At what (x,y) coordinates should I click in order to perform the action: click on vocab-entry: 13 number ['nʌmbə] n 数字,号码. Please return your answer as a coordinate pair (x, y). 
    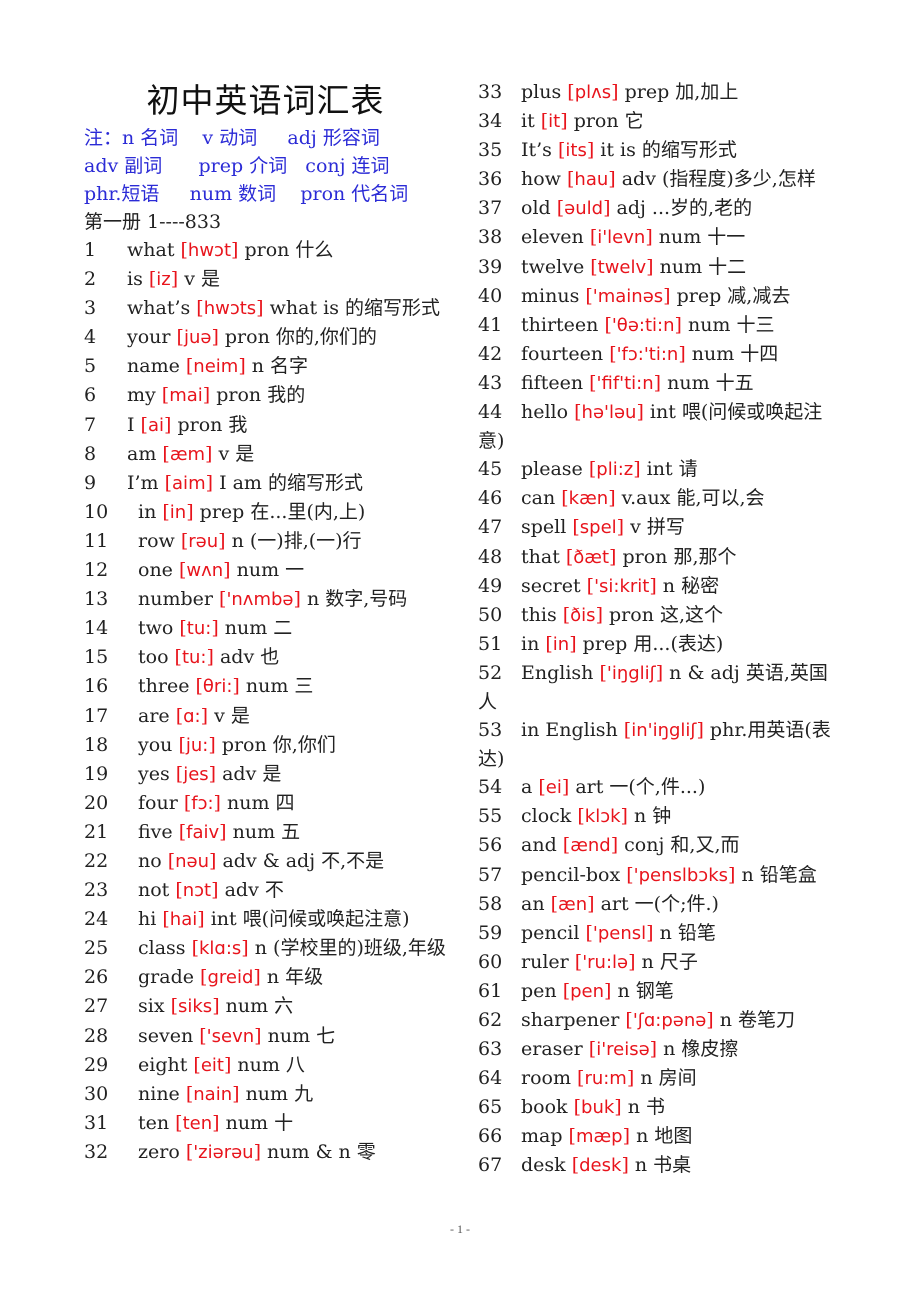
    Looking at the image, I should click on (266, 599).